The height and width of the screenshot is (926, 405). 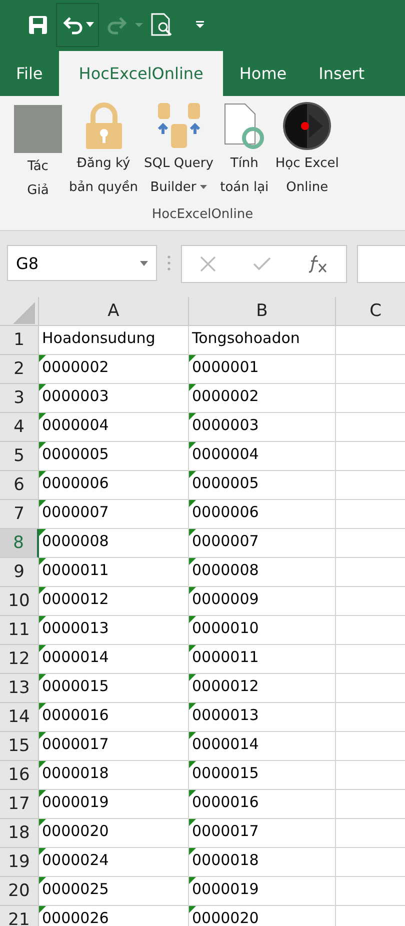 I want to click on ribbon-tab: Home, so click(x=263, y=73).